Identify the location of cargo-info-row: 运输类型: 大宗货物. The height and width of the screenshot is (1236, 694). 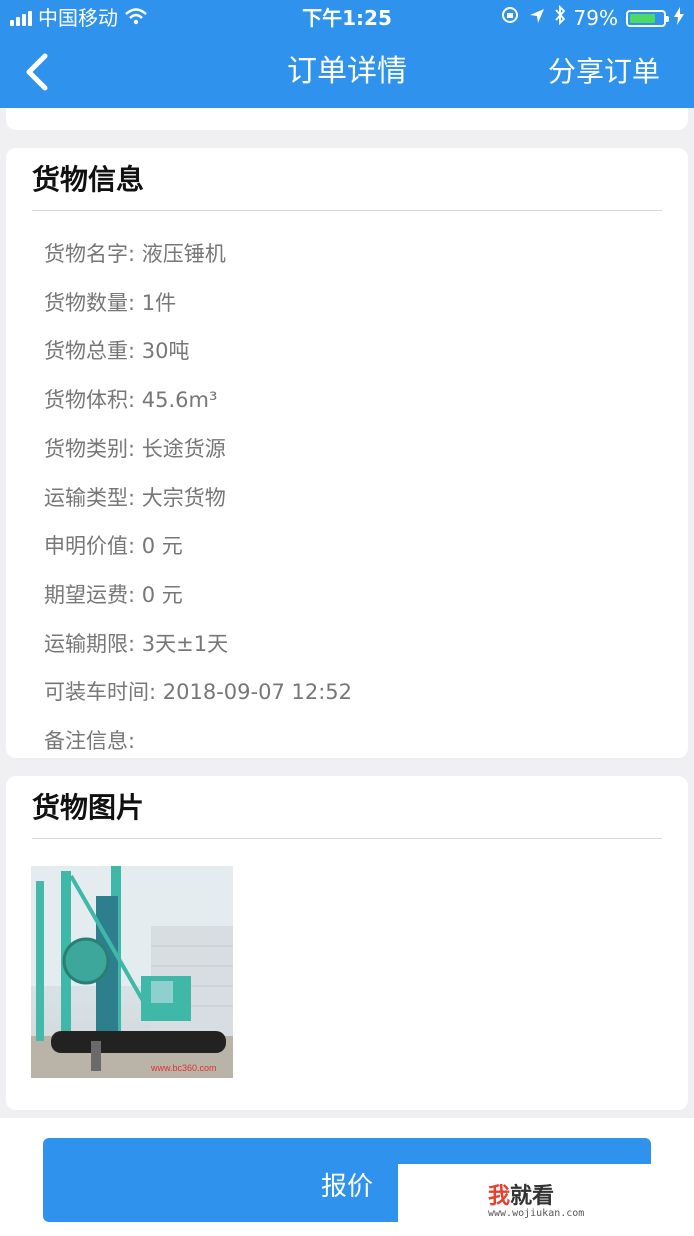
(135, 497).